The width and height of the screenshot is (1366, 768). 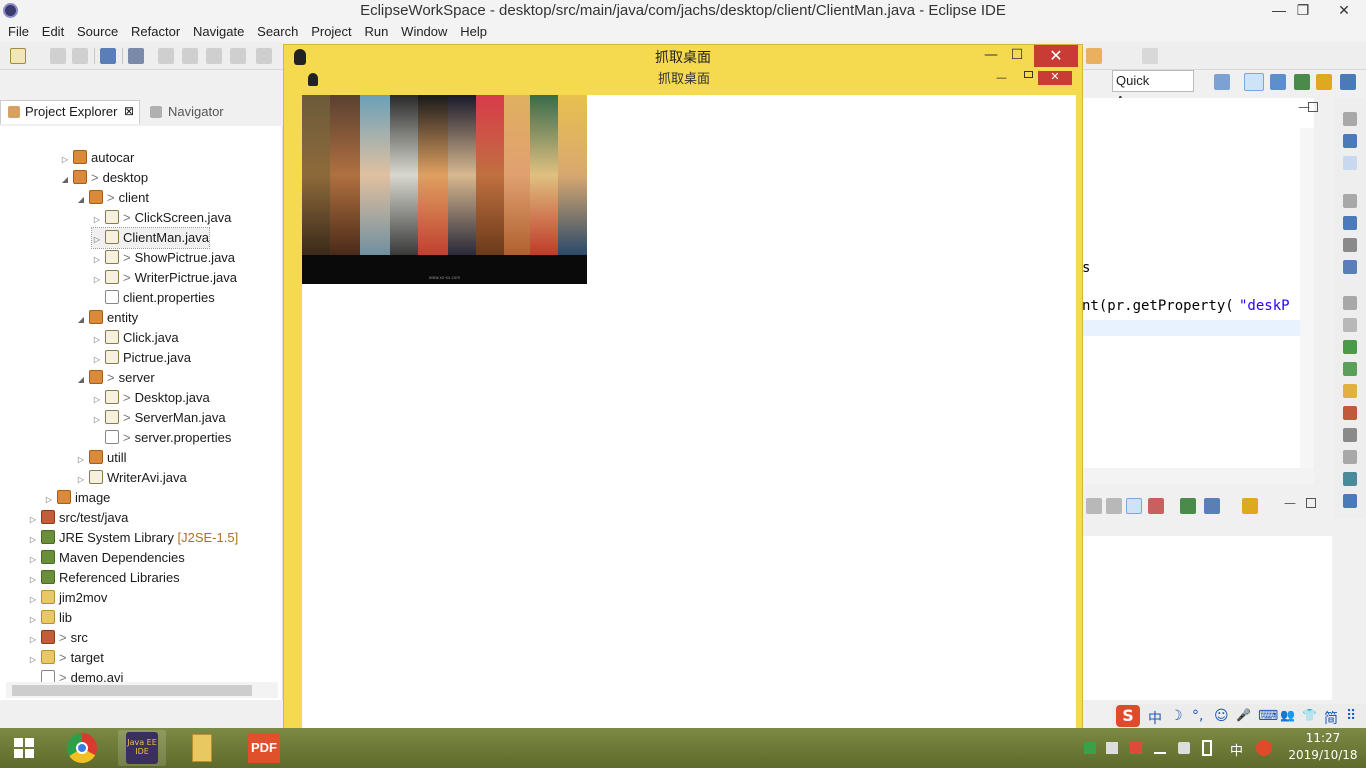 What do you see at coordinates (1350, 501) in the screenshot?
I see `git-icon` at bounding box center [1350, 501].